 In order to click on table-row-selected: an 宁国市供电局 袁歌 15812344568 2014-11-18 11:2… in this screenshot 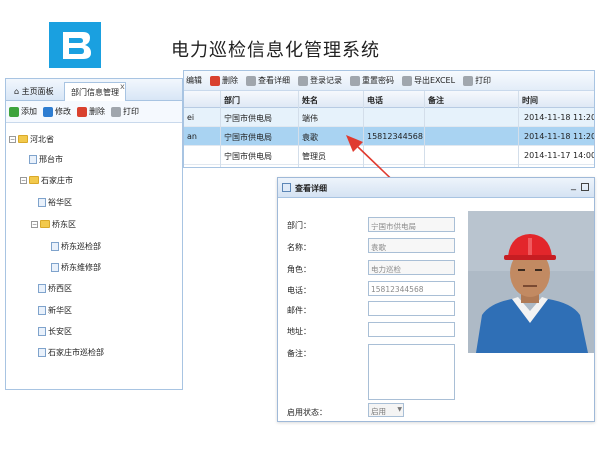, I will do `click(389, 136)`.